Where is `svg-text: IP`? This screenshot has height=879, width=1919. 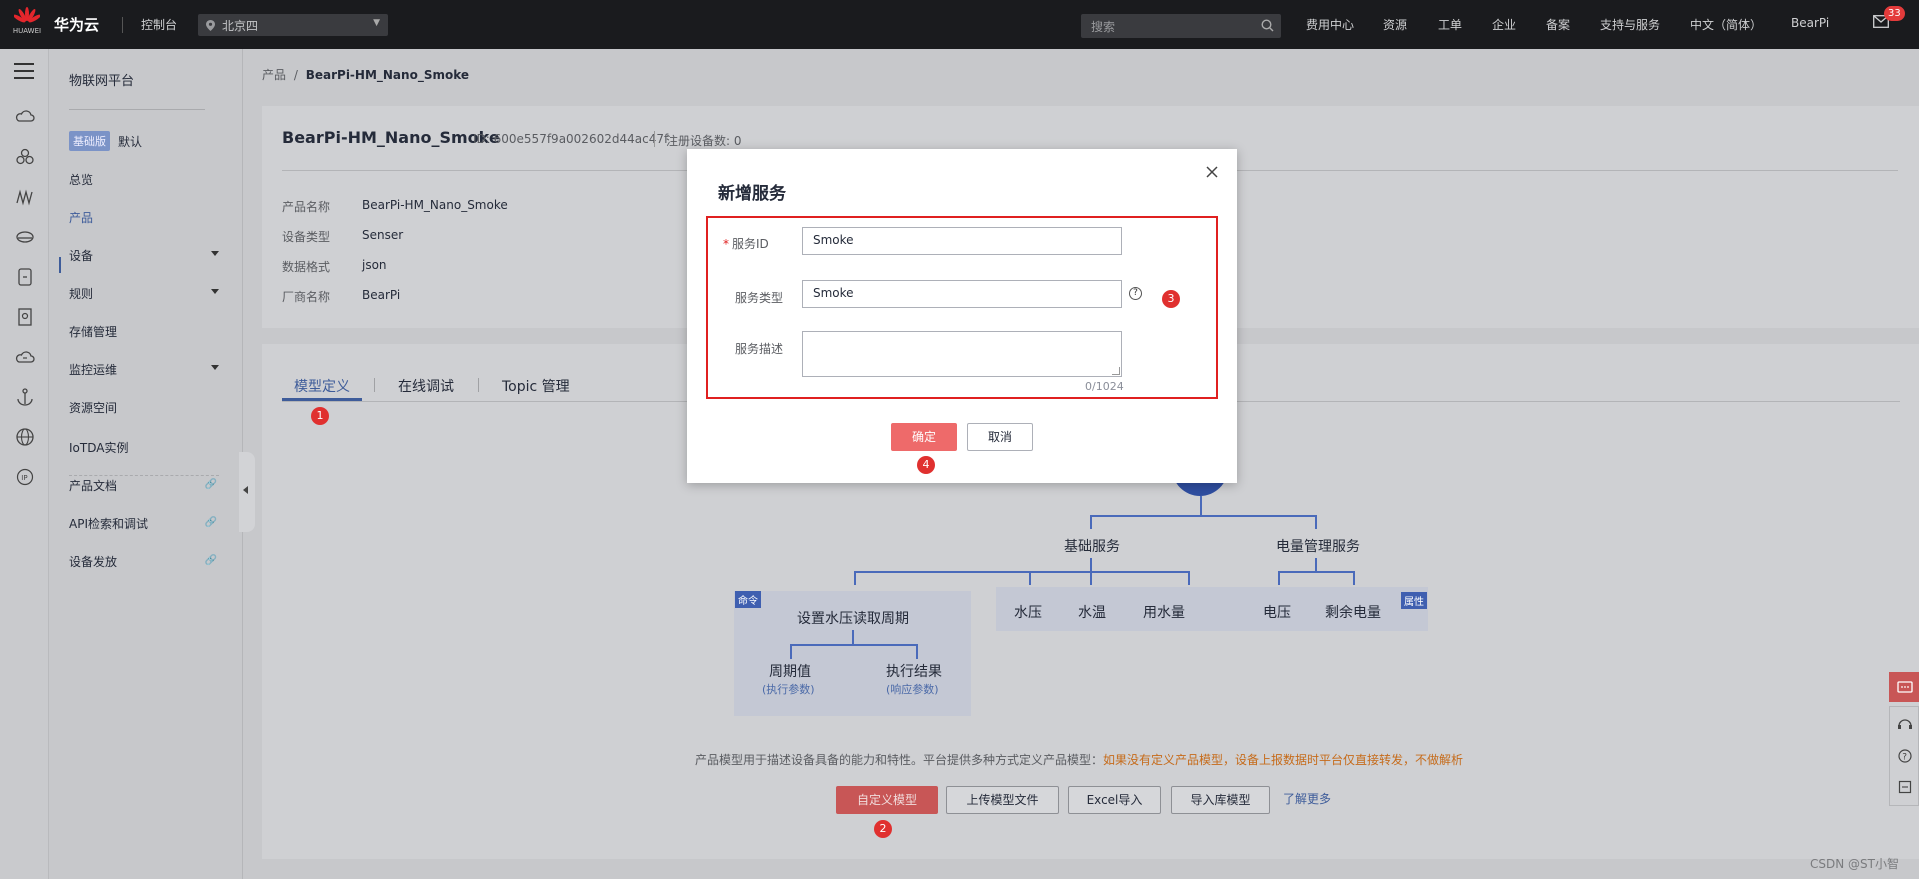 svg-text: IP is located at coordinates (24, 478).